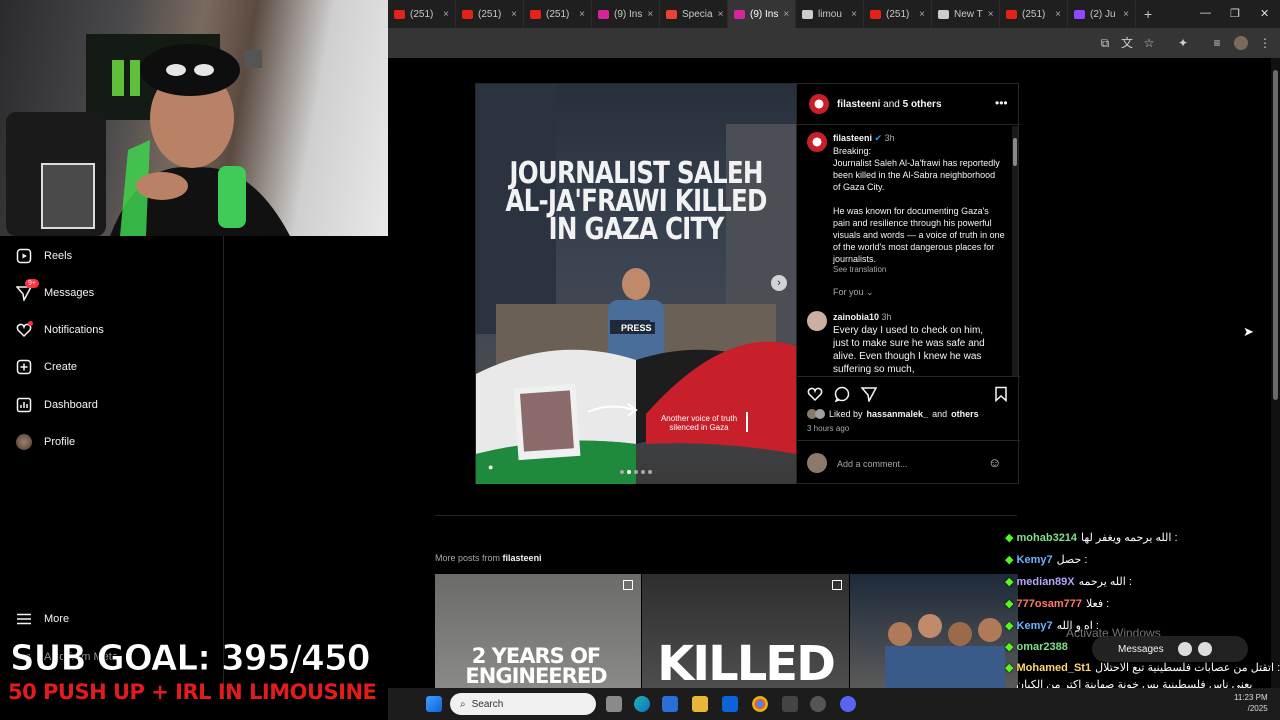 This screenshot has width=1280, height=720. I want to click on scrollbar-thumb, so click(1015, 152).